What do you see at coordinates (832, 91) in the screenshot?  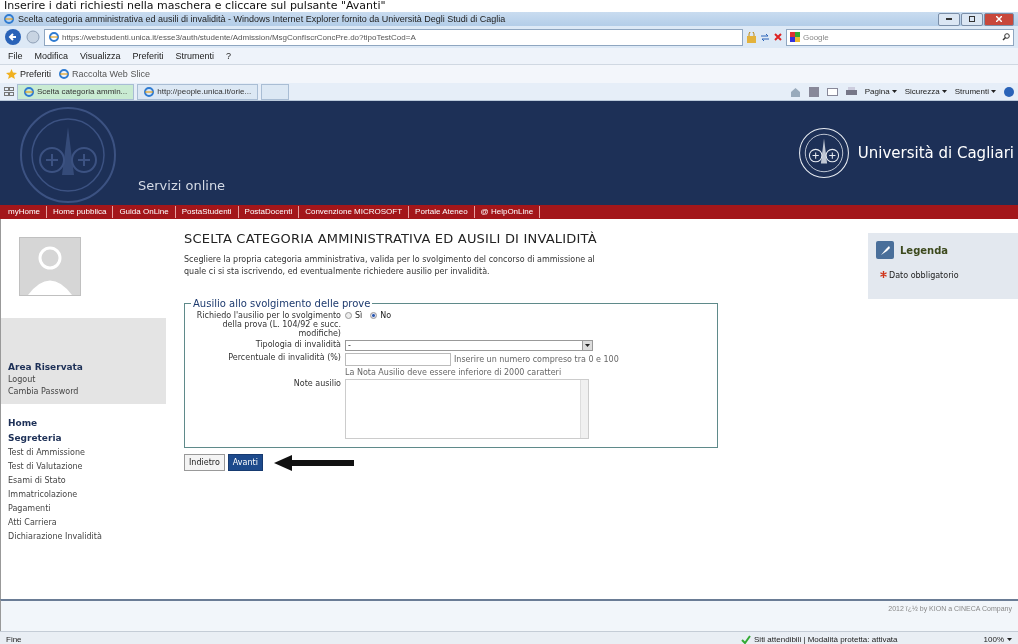 I see `mail-icon` at bounding box center [832, 91].